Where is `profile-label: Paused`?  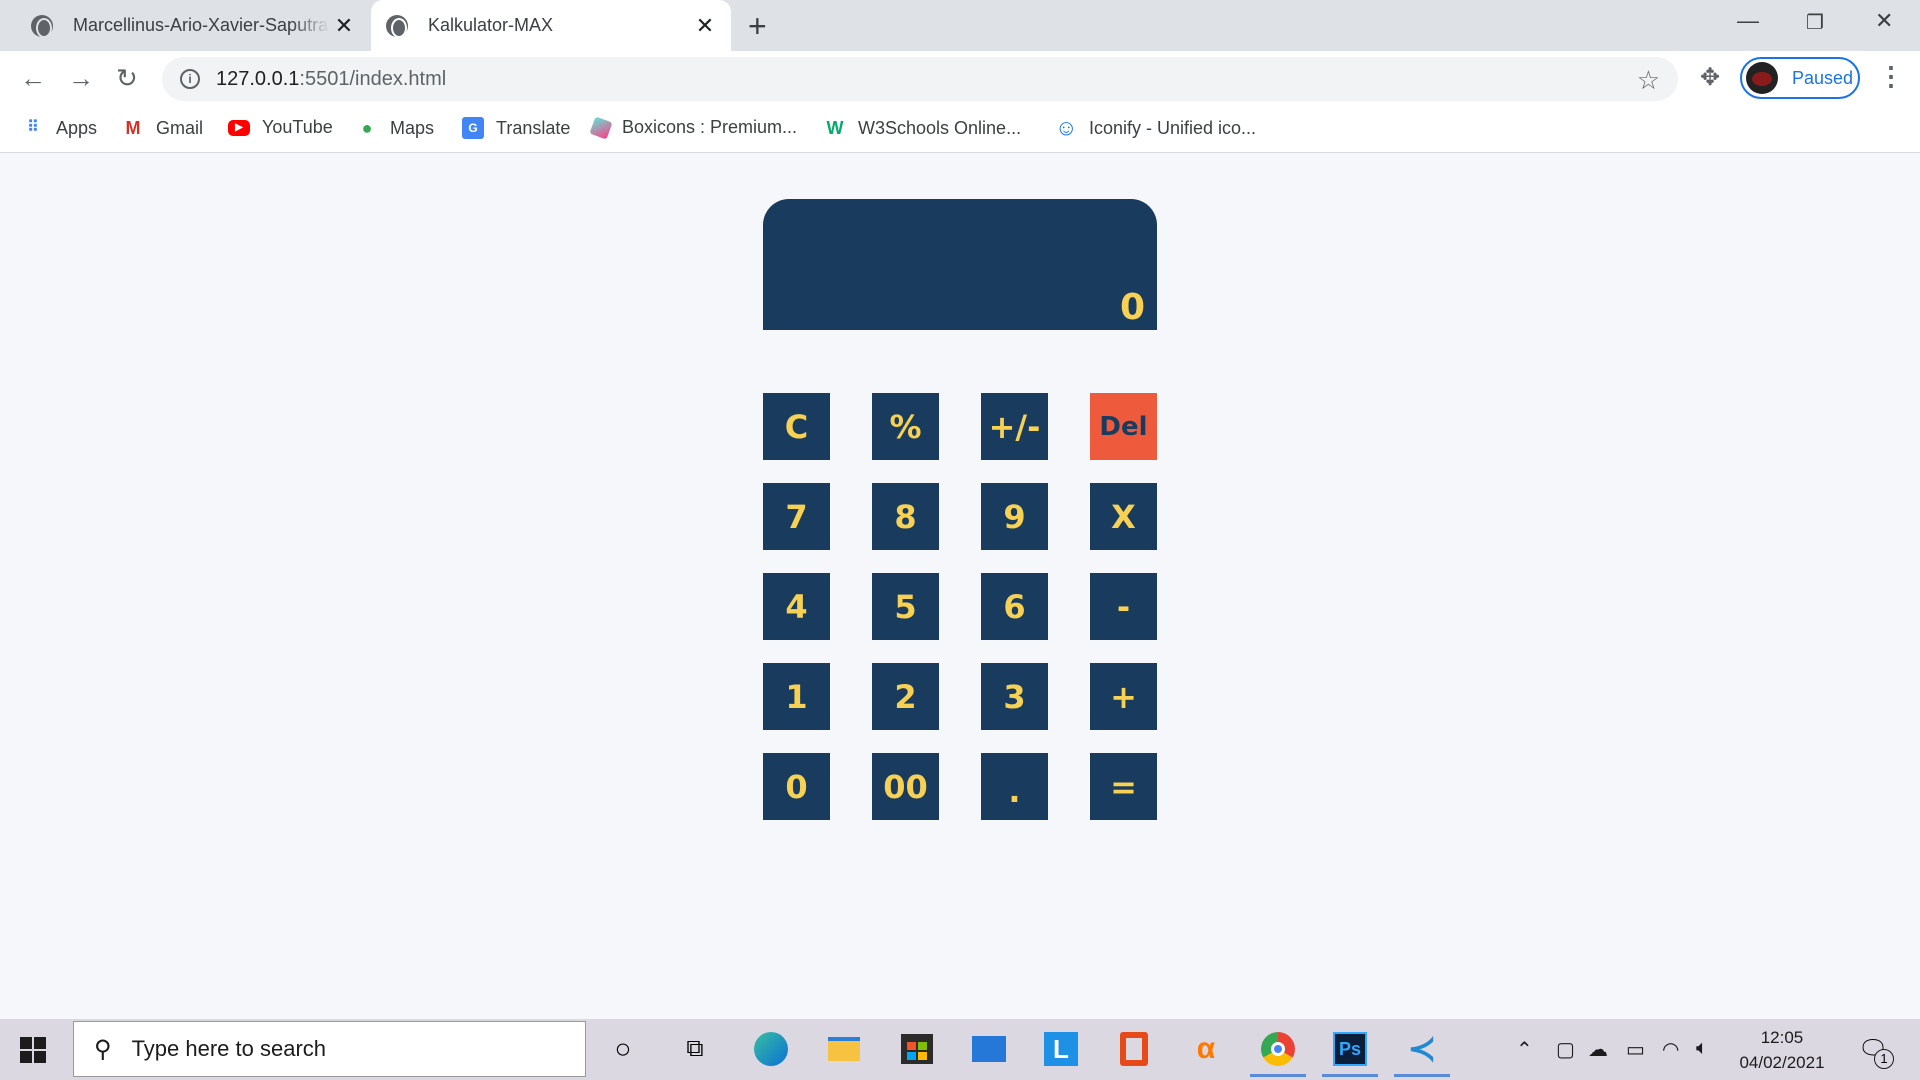 profile-label: Paused is located at coordinates (1823, 77).